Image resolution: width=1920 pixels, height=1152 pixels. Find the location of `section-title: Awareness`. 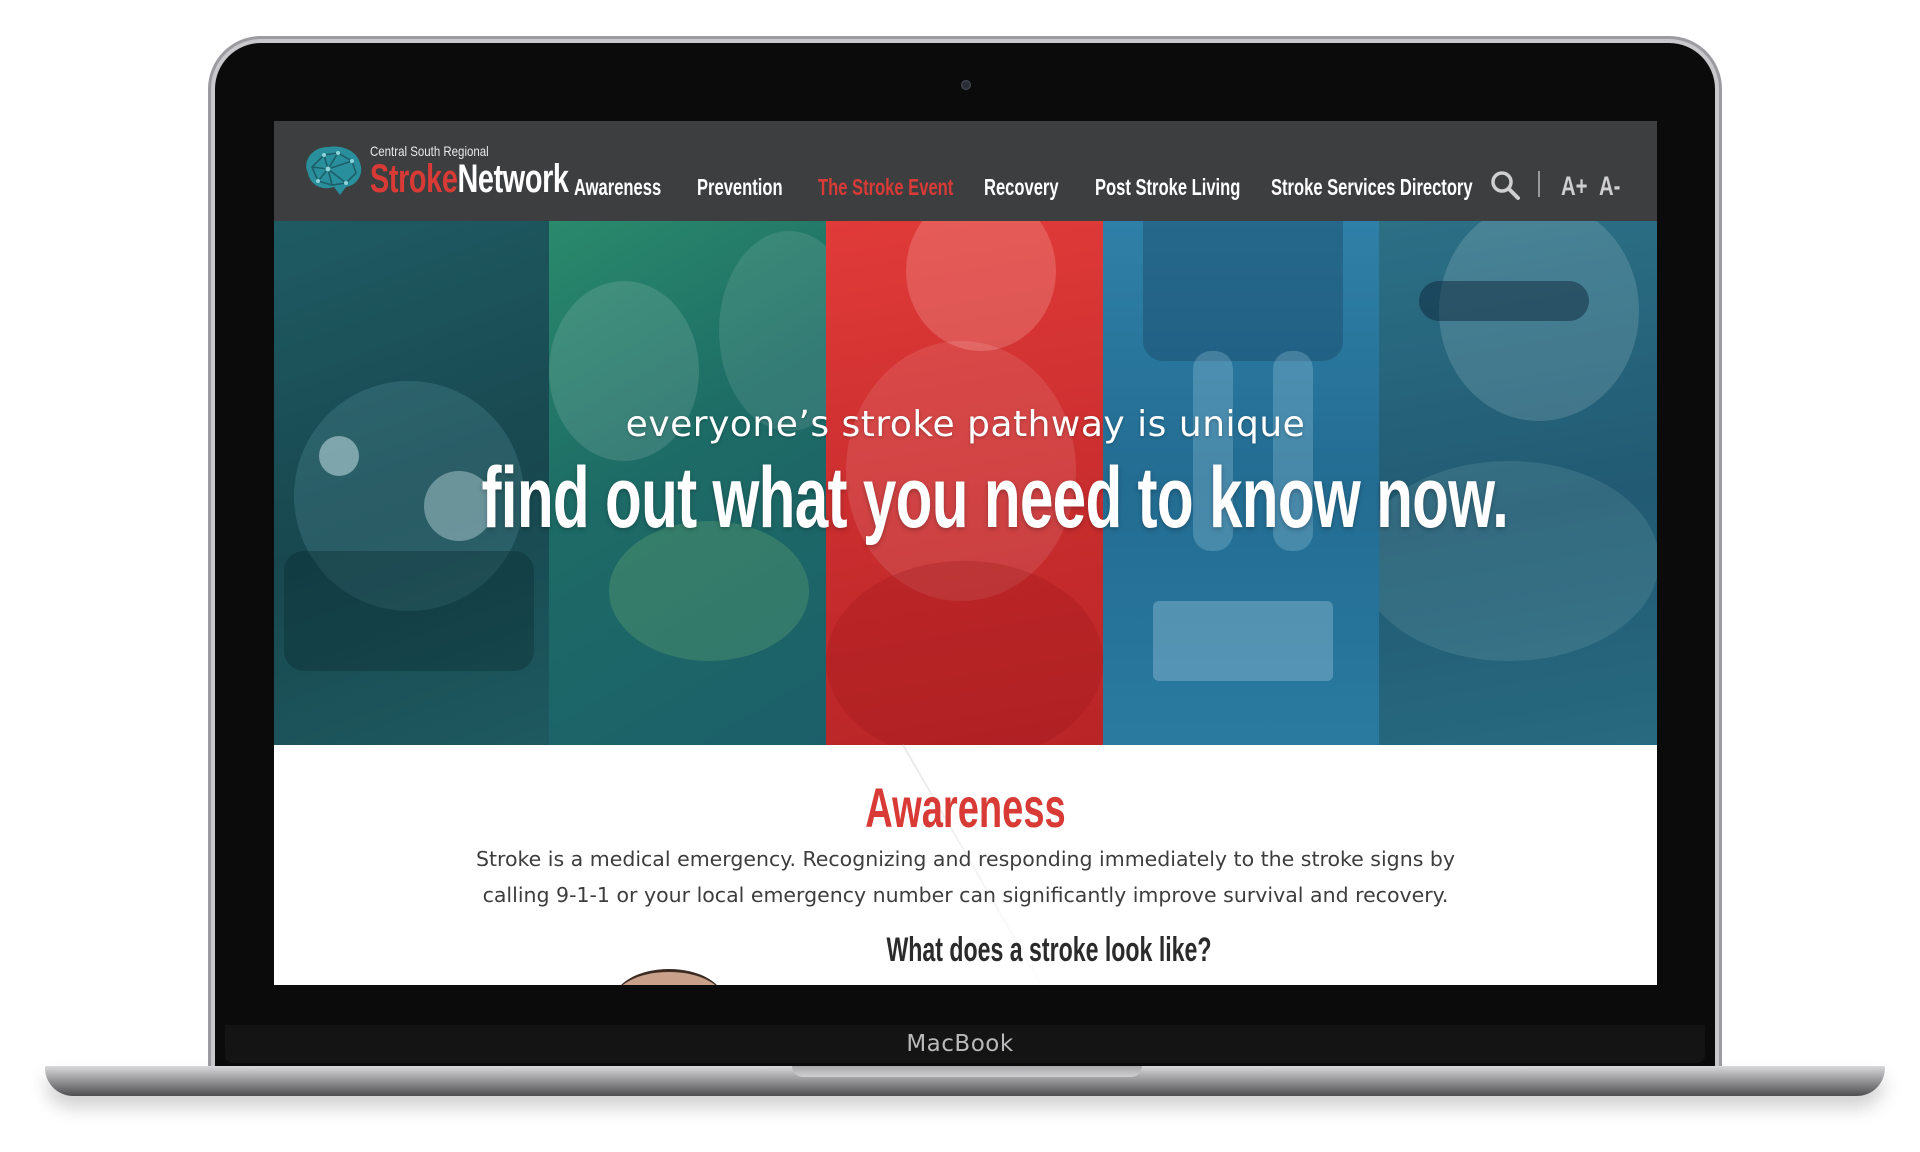

section-title: Awareness is located at coordinates (965, 807).